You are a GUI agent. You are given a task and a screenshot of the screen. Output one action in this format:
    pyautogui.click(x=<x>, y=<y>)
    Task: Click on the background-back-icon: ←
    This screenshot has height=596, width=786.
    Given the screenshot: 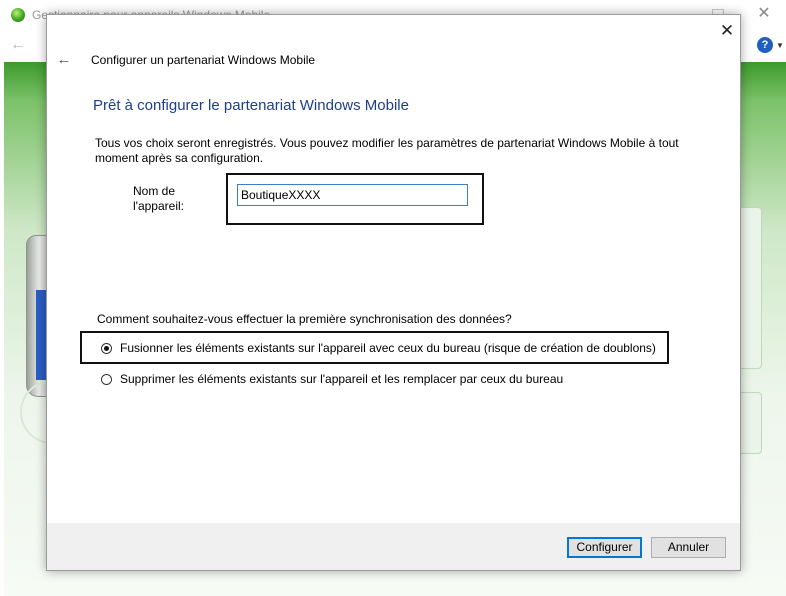 What is the action you would take?
    pyautogui.click(x=18, y=45)
    